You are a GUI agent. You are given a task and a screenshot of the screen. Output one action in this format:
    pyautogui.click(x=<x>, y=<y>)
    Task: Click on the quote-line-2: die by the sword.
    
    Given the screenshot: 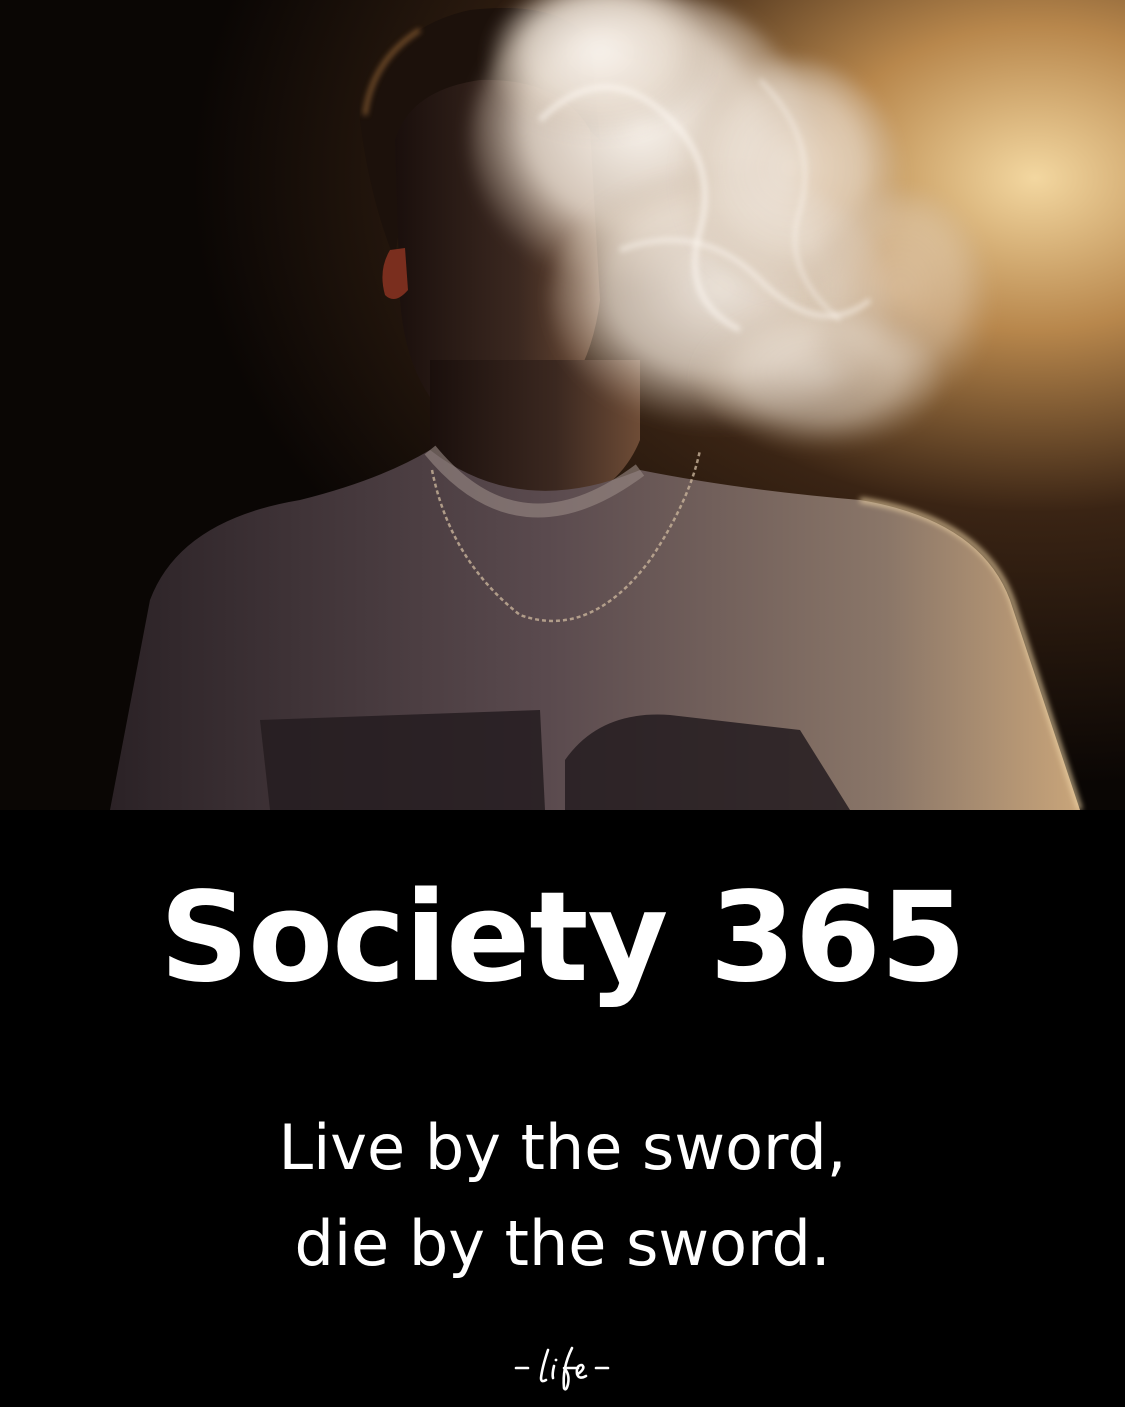 What is the action you would take?
    pyautogui.click(x=562, y=1243)
    